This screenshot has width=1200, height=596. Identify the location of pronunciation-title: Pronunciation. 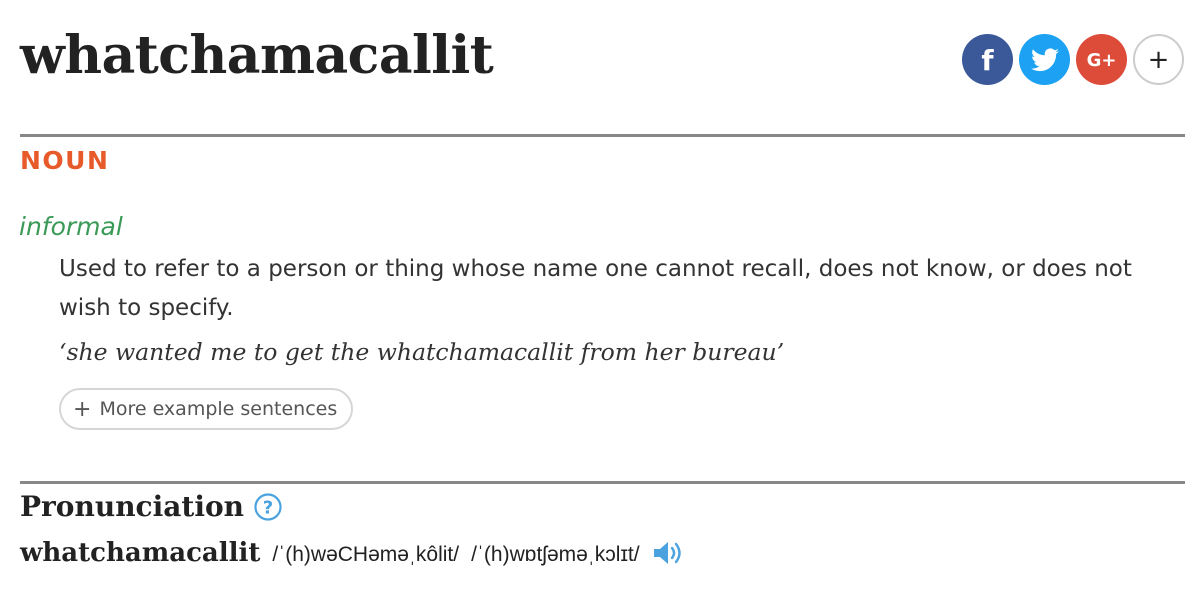
(132, 506).